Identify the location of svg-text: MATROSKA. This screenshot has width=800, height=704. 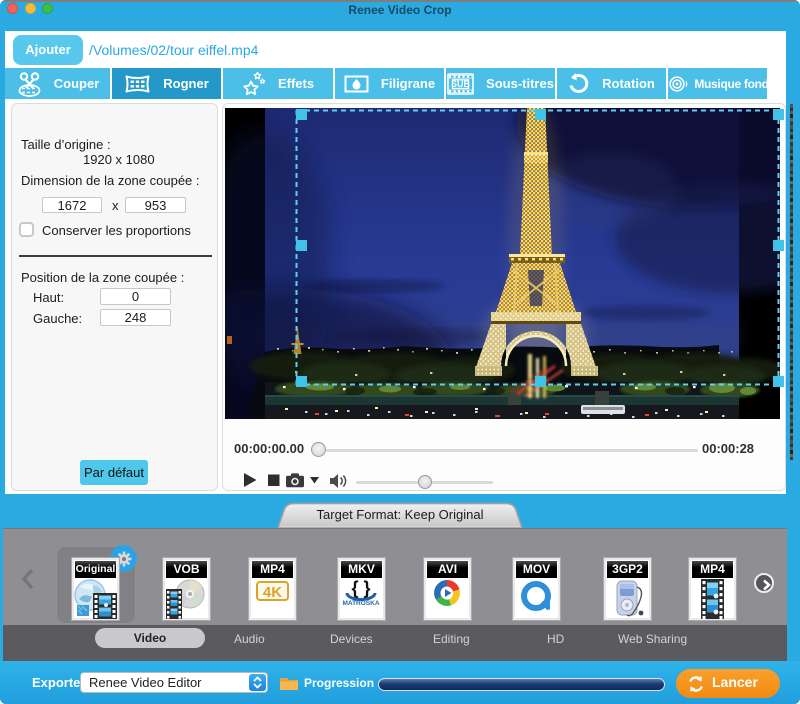
(360, 603).